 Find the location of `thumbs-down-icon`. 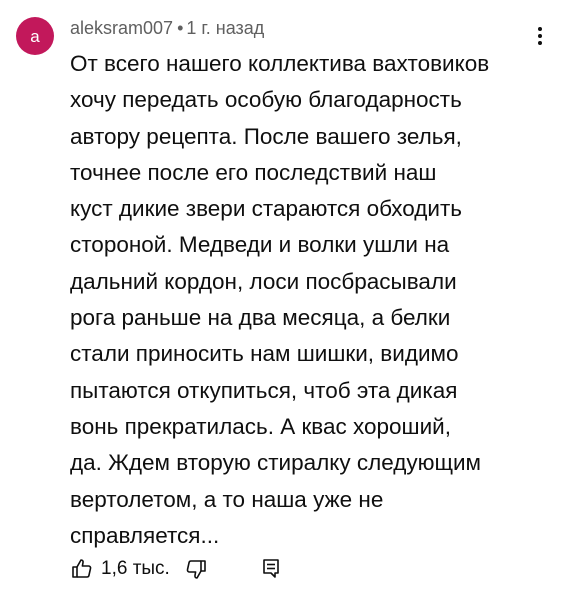

thumbs-down-icon is located at coordinates (196, 569).